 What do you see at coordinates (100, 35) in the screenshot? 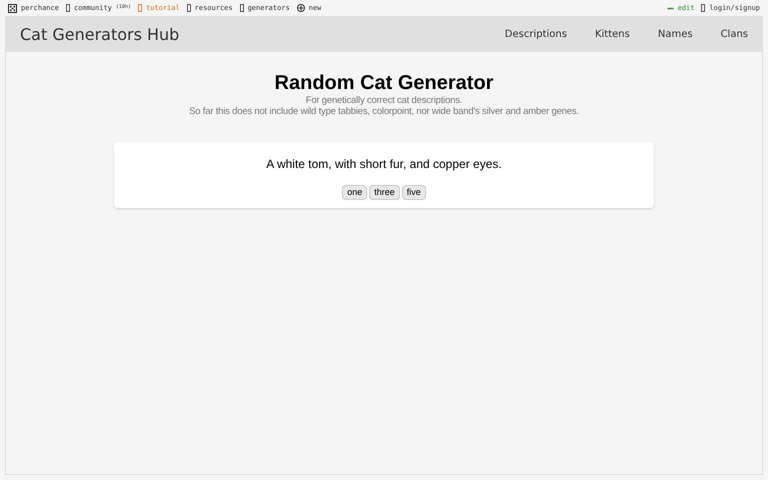
I see `site-title: Cat Generators Hub` at bounding box center [100, 35].